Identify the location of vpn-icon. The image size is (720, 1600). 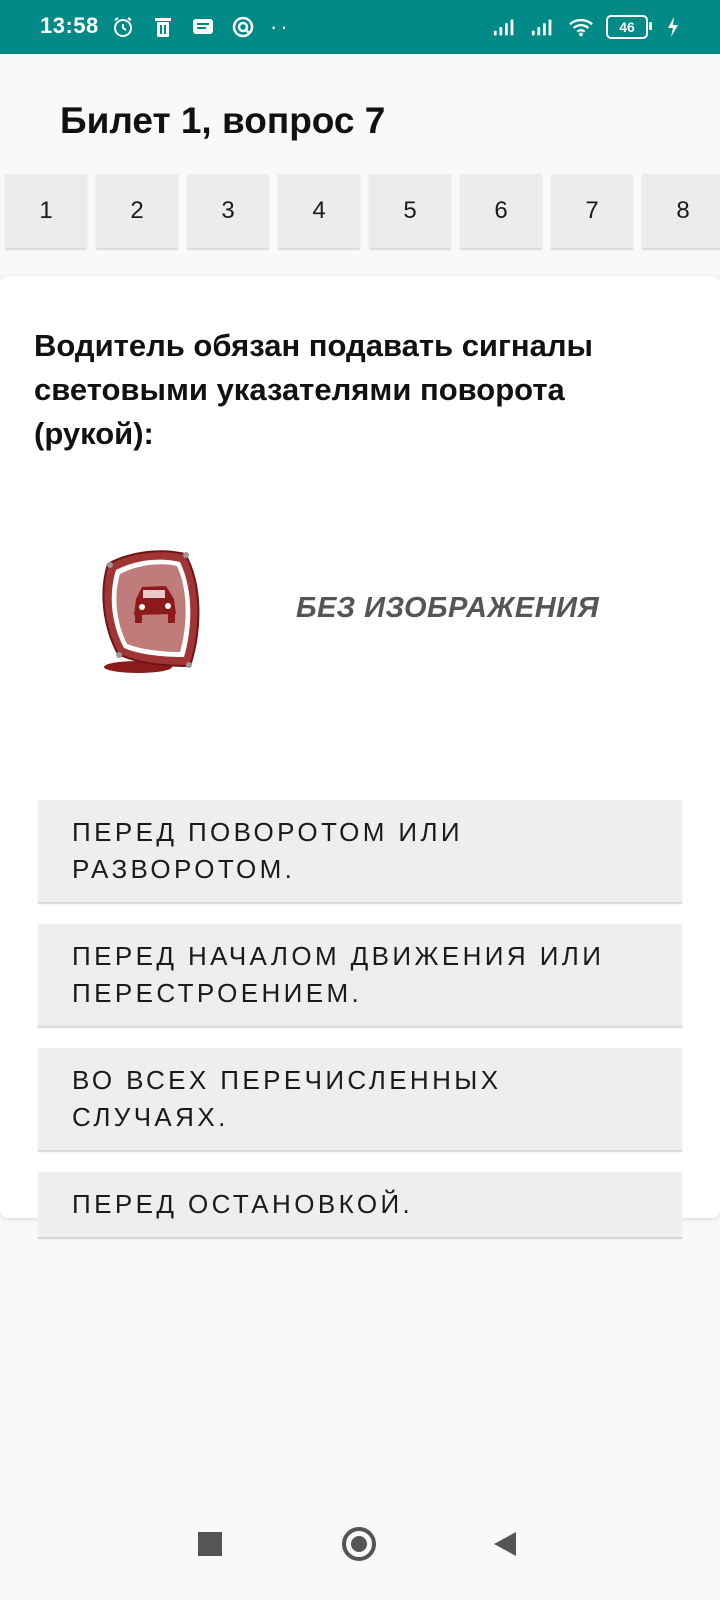
(243, 27).